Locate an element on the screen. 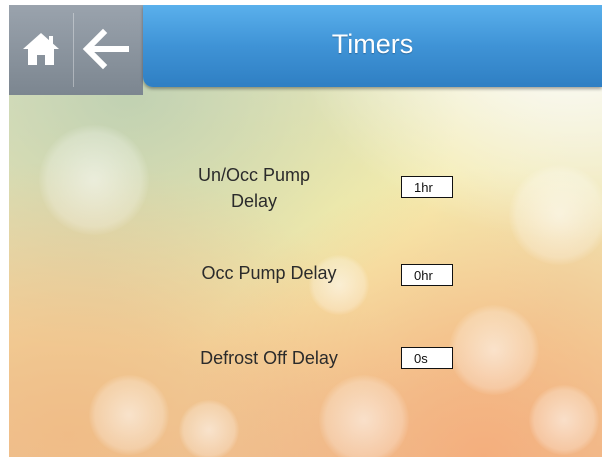 This screenshot has height=463, width=604. defrost-off-delay-value: 0s is located at coordinates (427, 358).